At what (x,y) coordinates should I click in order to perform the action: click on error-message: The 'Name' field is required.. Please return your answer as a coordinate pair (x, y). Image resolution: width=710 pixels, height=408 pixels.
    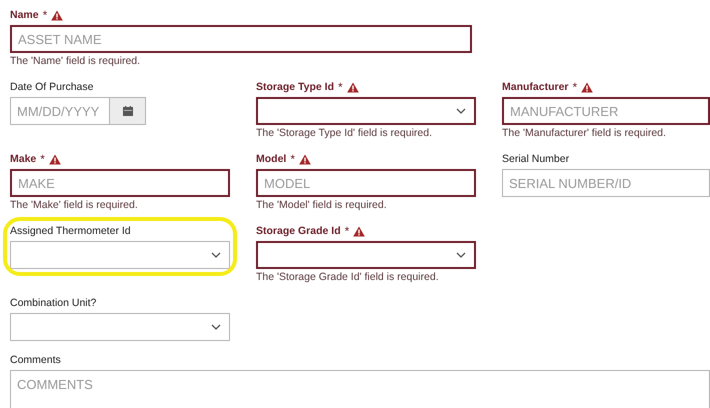
    Looking at the image, I should click on (76, 61).